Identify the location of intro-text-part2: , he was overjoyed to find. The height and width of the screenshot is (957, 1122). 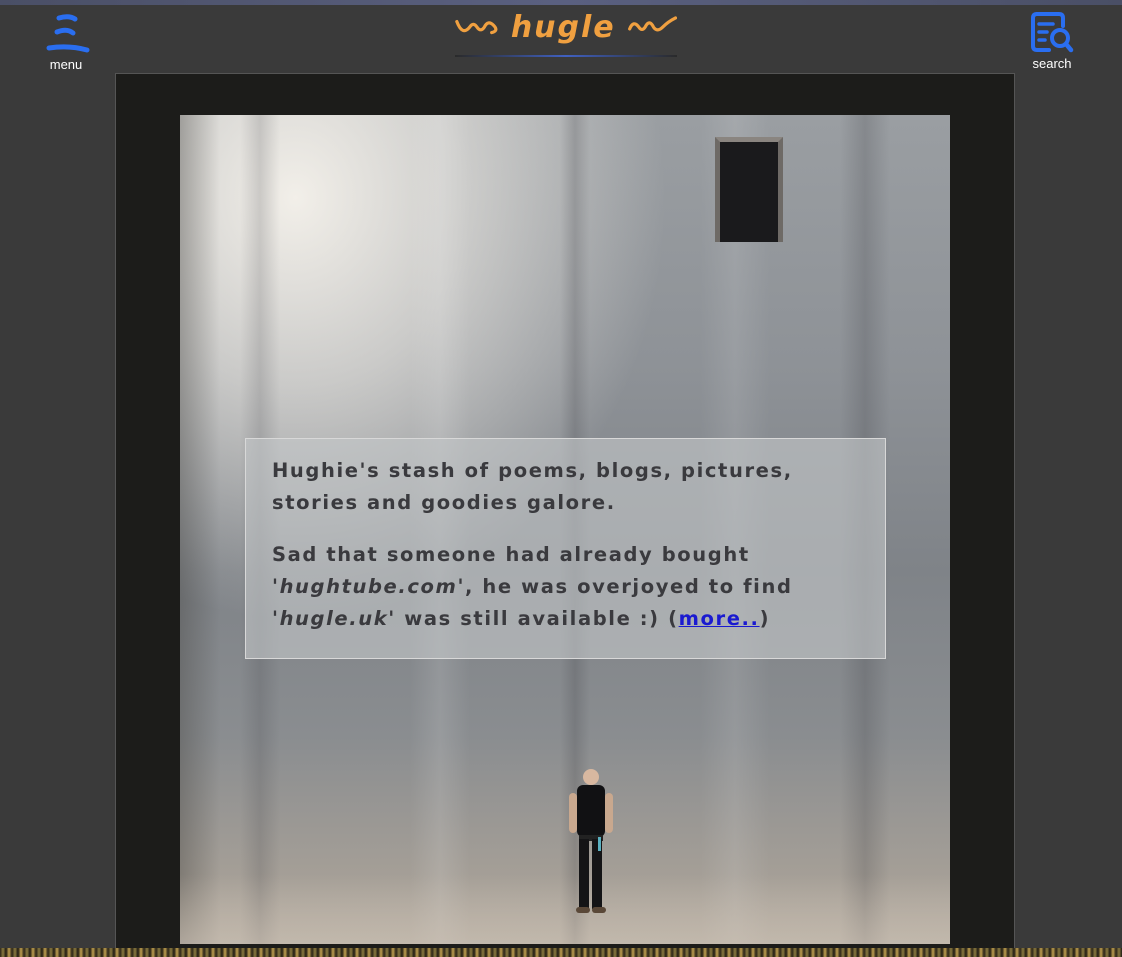
(629, 586).